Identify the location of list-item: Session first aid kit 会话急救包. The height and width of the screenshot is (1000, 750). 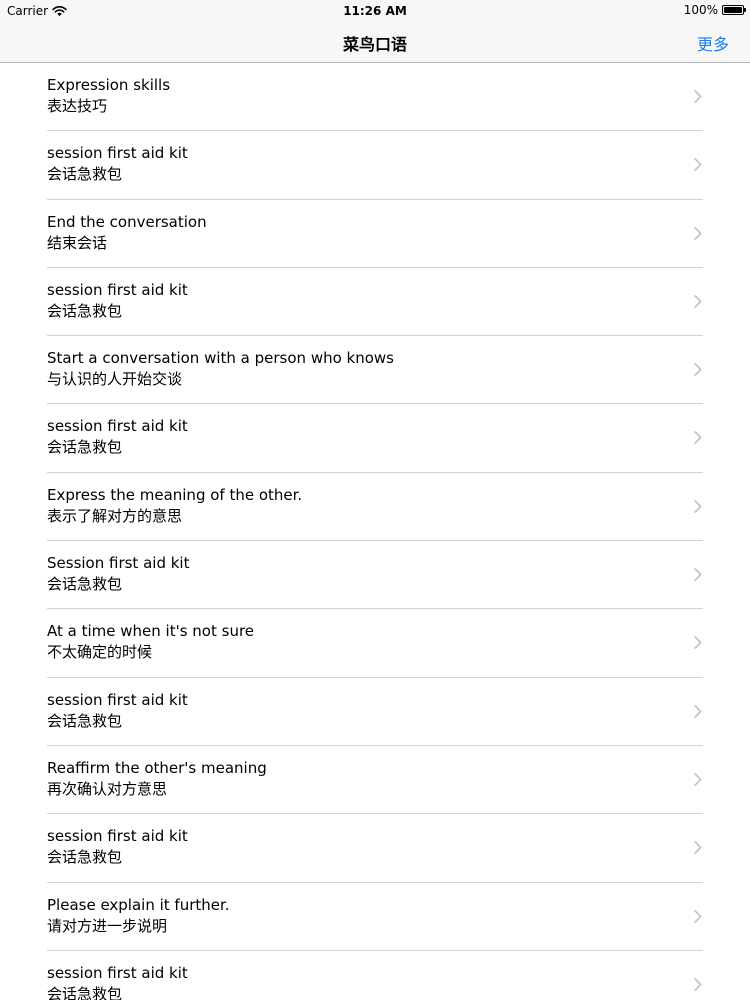
(375, 575).